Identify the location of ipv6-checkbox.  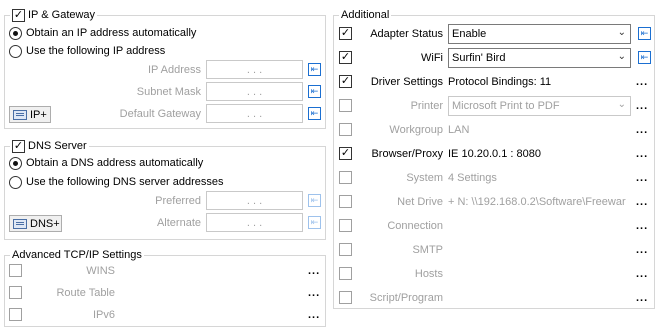
(15, 314).